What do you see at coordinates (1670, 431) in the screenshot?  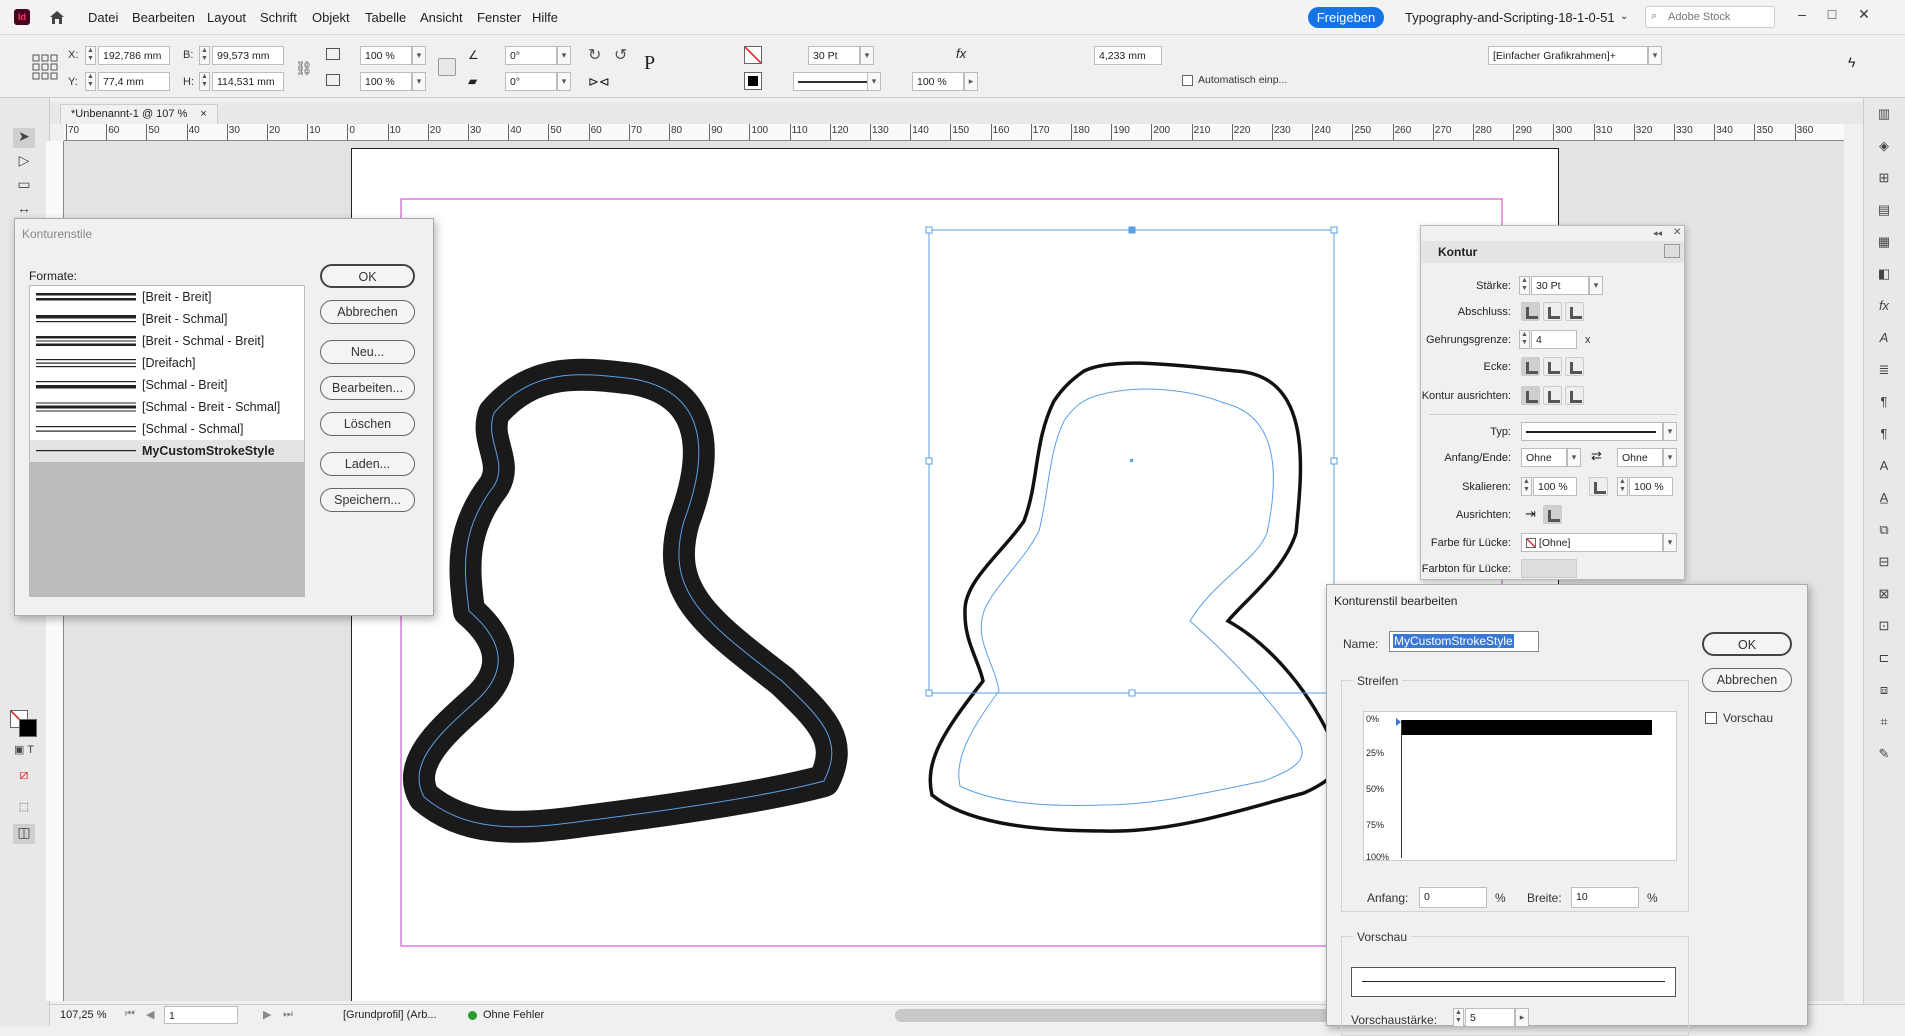 I see `type-dropdown: ▾` at bounding box center [1670, 431].